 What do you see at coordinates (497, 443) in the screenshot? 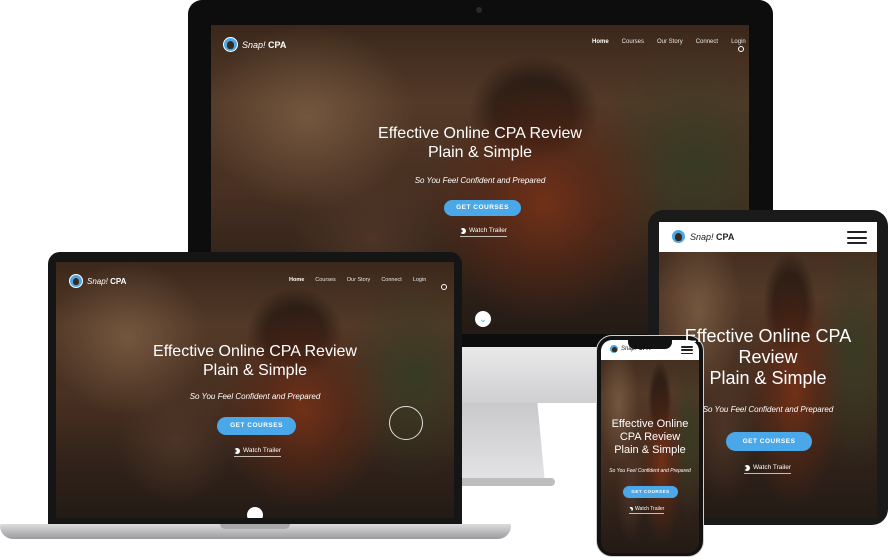
I see `imac-stand` at bounding box center [497, 443].